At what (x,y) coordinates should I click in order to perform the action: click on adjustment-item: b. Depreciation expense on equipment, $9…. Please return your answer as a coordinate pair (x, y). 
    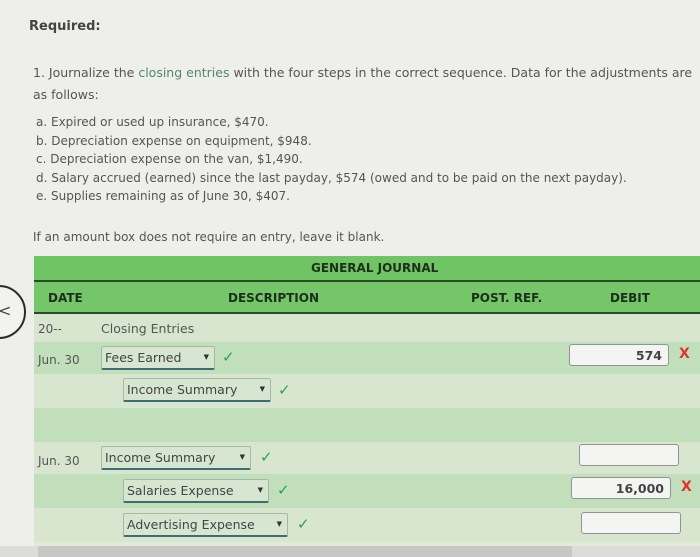
    Looking at the image, I should click on (174, 140).